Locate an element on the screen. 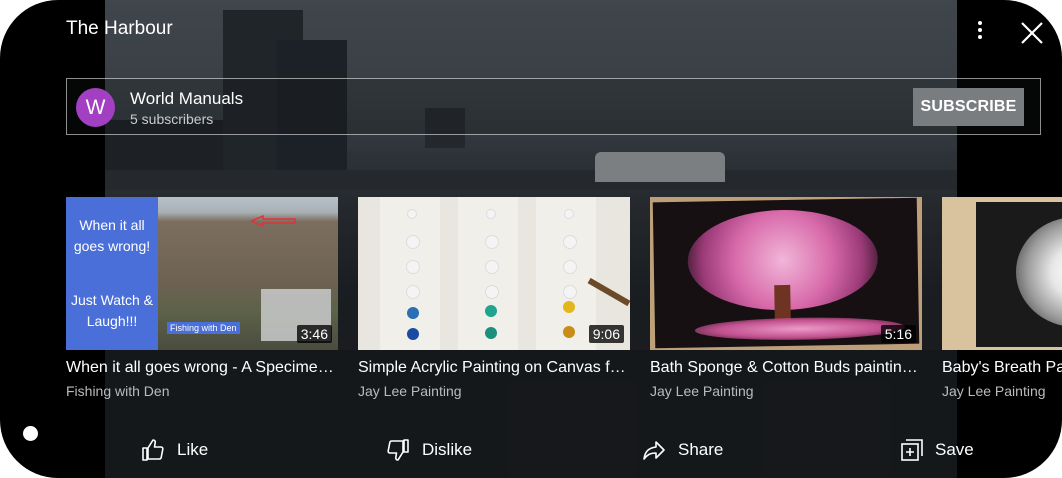 The width and height of the screenshot is (1062, 478). more-vert-icon is located at coordinates (980, 32).